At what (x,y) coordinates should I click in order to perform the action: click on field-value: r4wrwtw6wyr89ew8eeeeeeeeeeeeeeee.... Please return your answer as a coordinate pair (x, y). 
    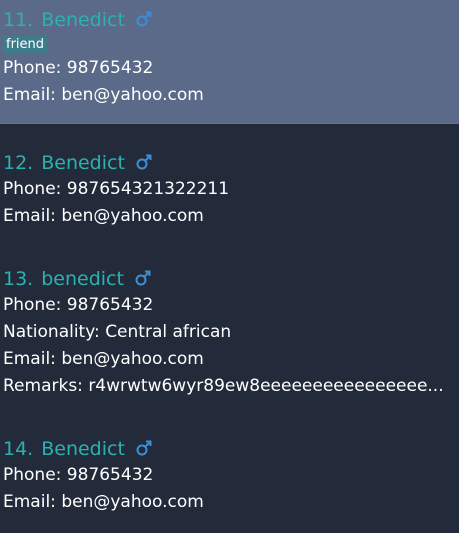
    Looking at the image, I should click on (266, 386).